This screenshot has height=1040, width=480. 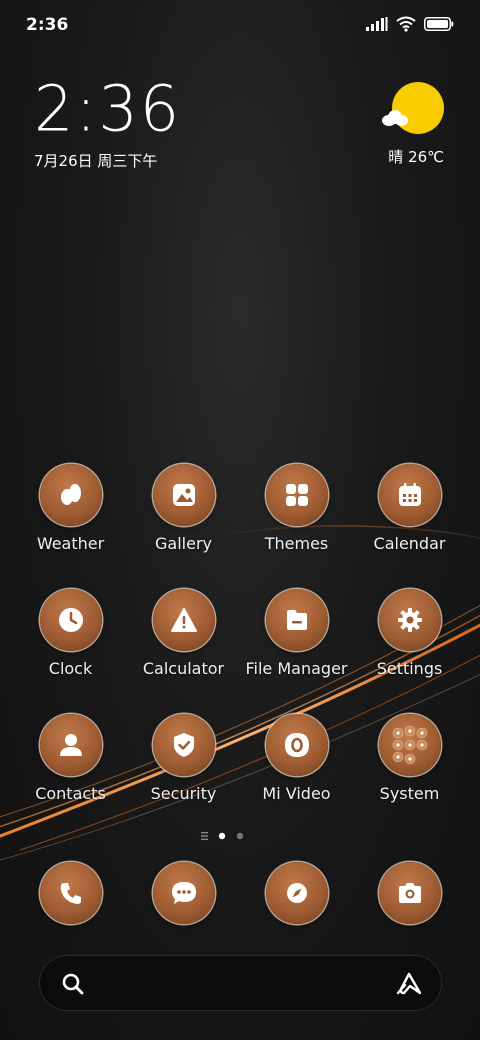 What do you see at coordinates (395, 118) in the screenshot?
I see `cloud-icon` at bounding box center [395, 118].